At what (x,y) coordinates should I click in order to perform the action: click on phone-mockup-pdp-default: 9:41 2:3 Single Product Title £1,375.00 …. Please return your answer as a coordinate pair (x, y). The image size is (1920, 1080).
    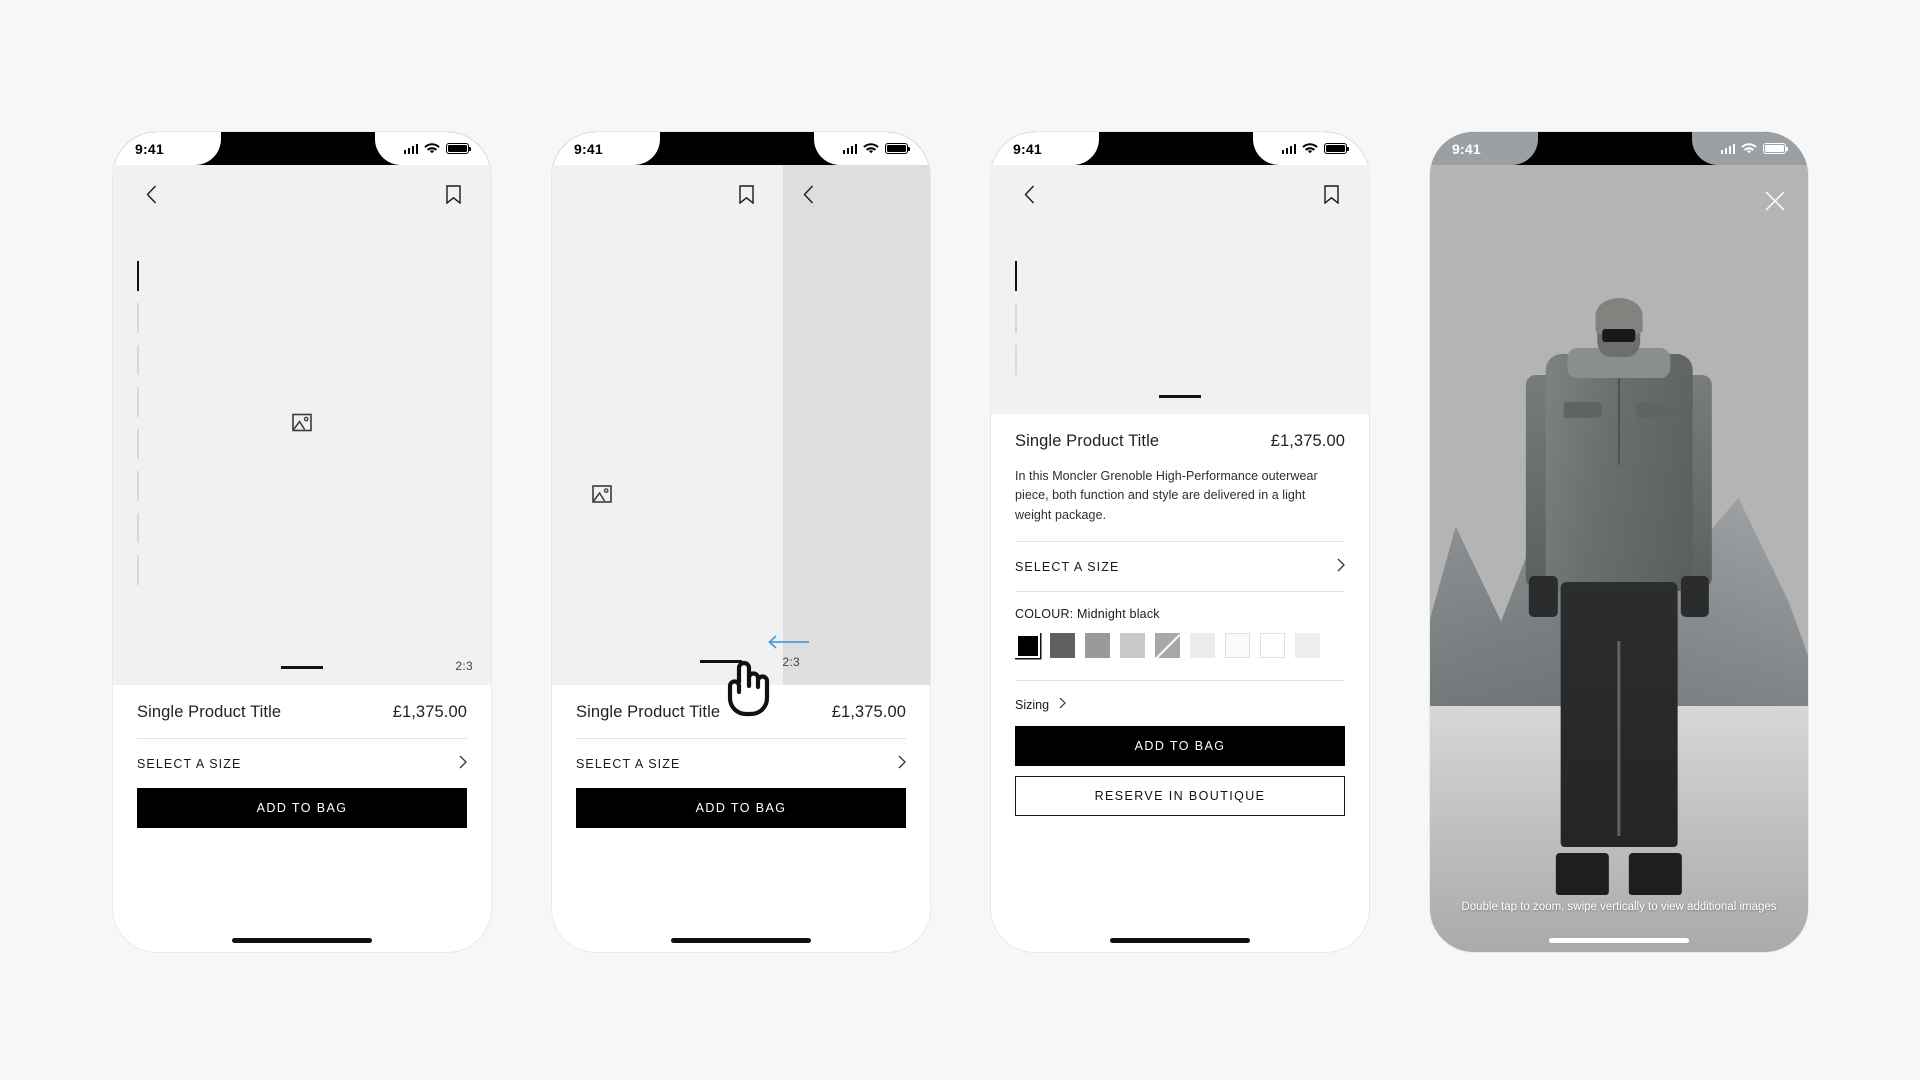
    Looking at the image, I should click on (302, 542).